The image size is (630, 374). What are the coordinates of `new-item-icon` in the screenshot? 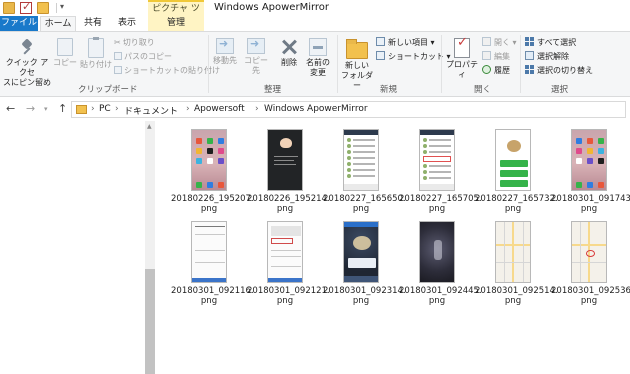 It's located at (380, 41).